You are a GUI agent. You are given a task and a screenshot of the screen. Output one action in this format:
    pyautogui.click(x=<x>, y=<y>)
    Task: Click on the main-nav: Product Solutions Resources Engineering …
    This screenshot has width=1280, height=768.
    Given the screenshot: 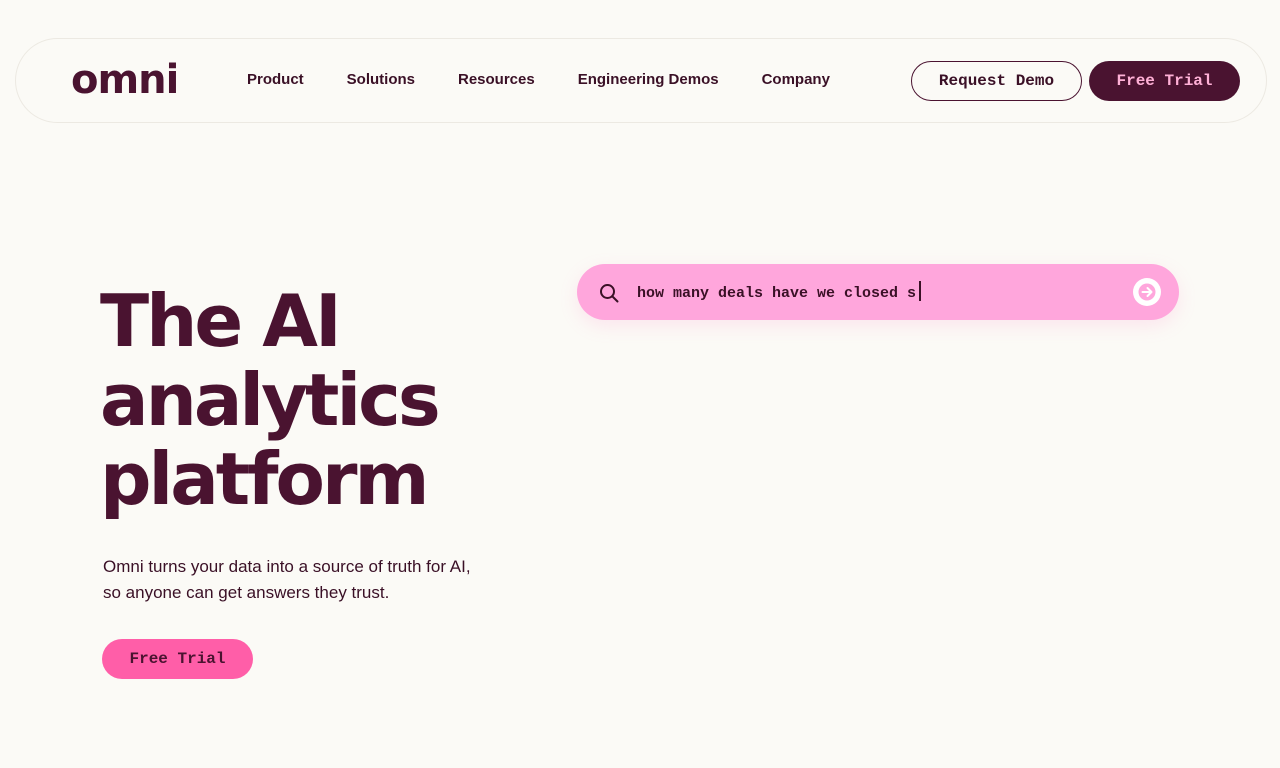 What is the action you would take?
    pyautogui.click(x=538, y=80)
    